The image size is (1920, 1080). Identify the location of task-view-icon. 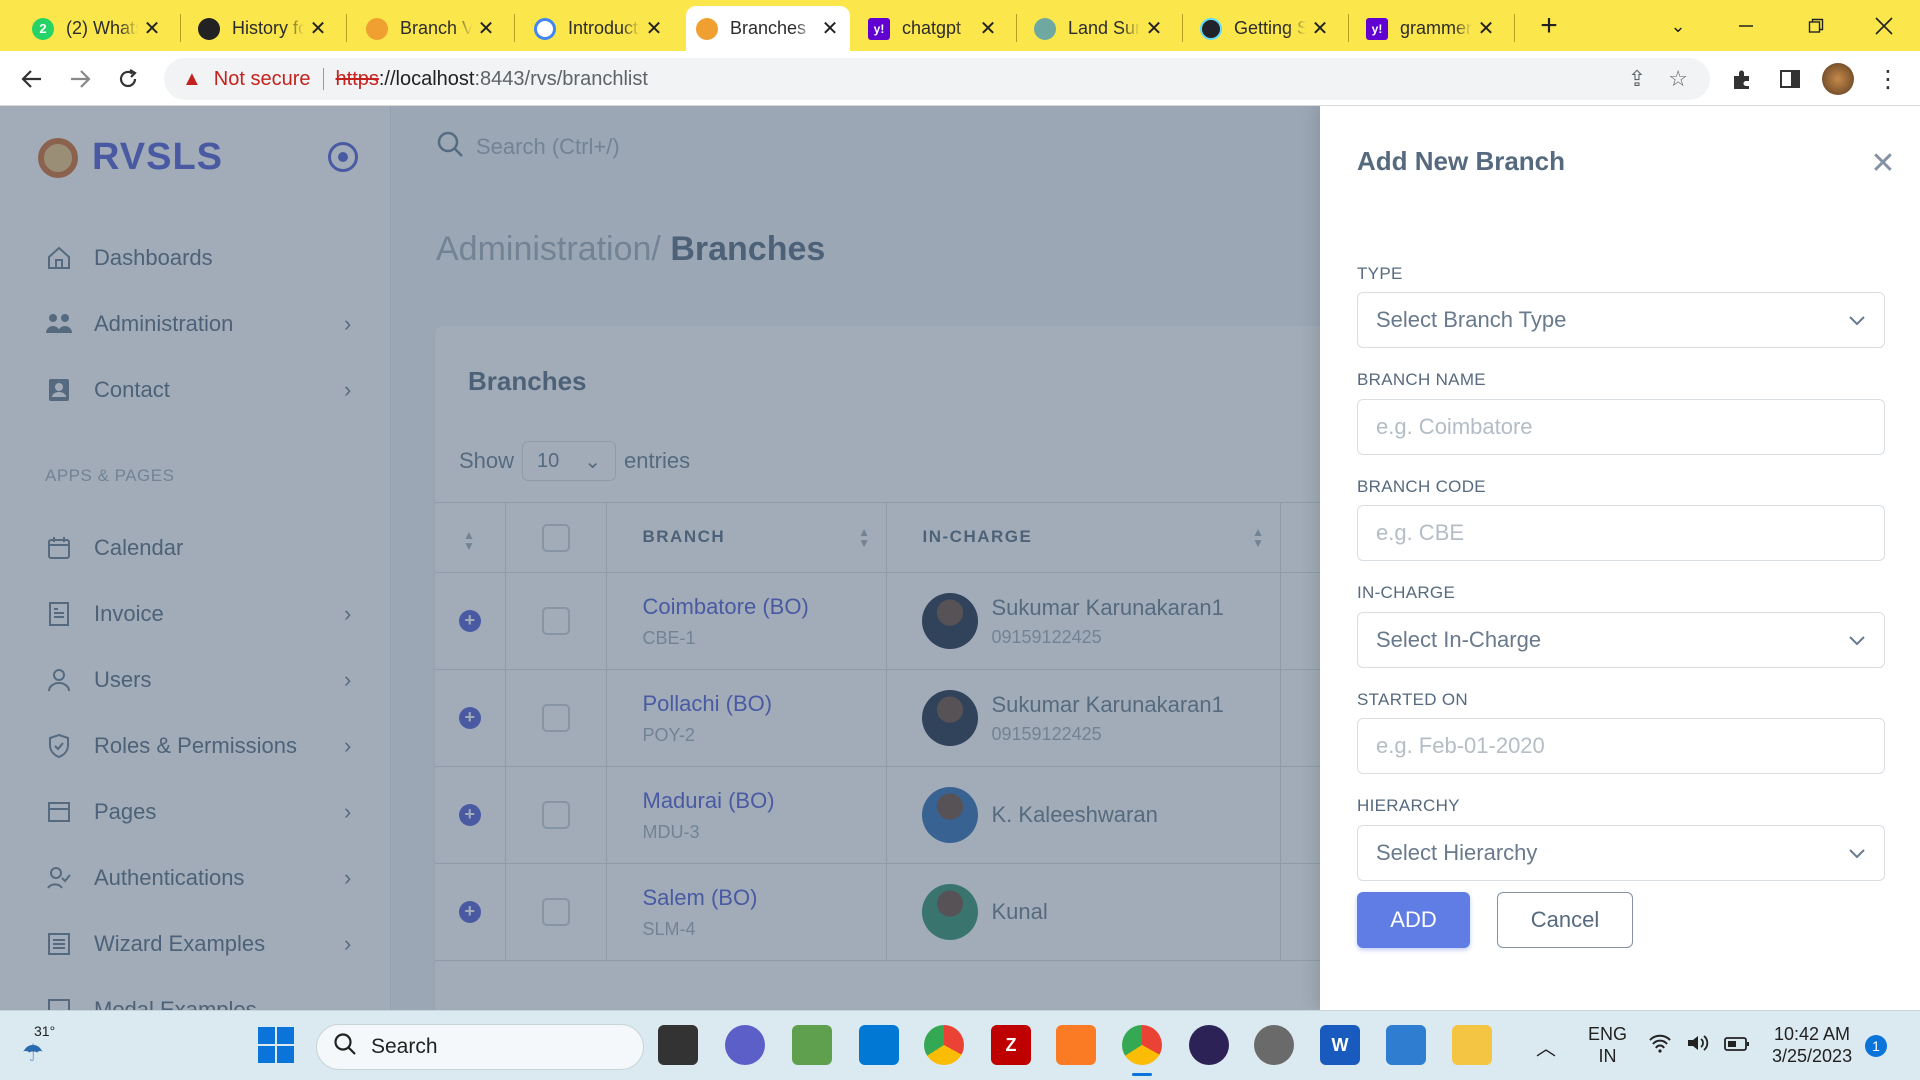
(678, 1045).